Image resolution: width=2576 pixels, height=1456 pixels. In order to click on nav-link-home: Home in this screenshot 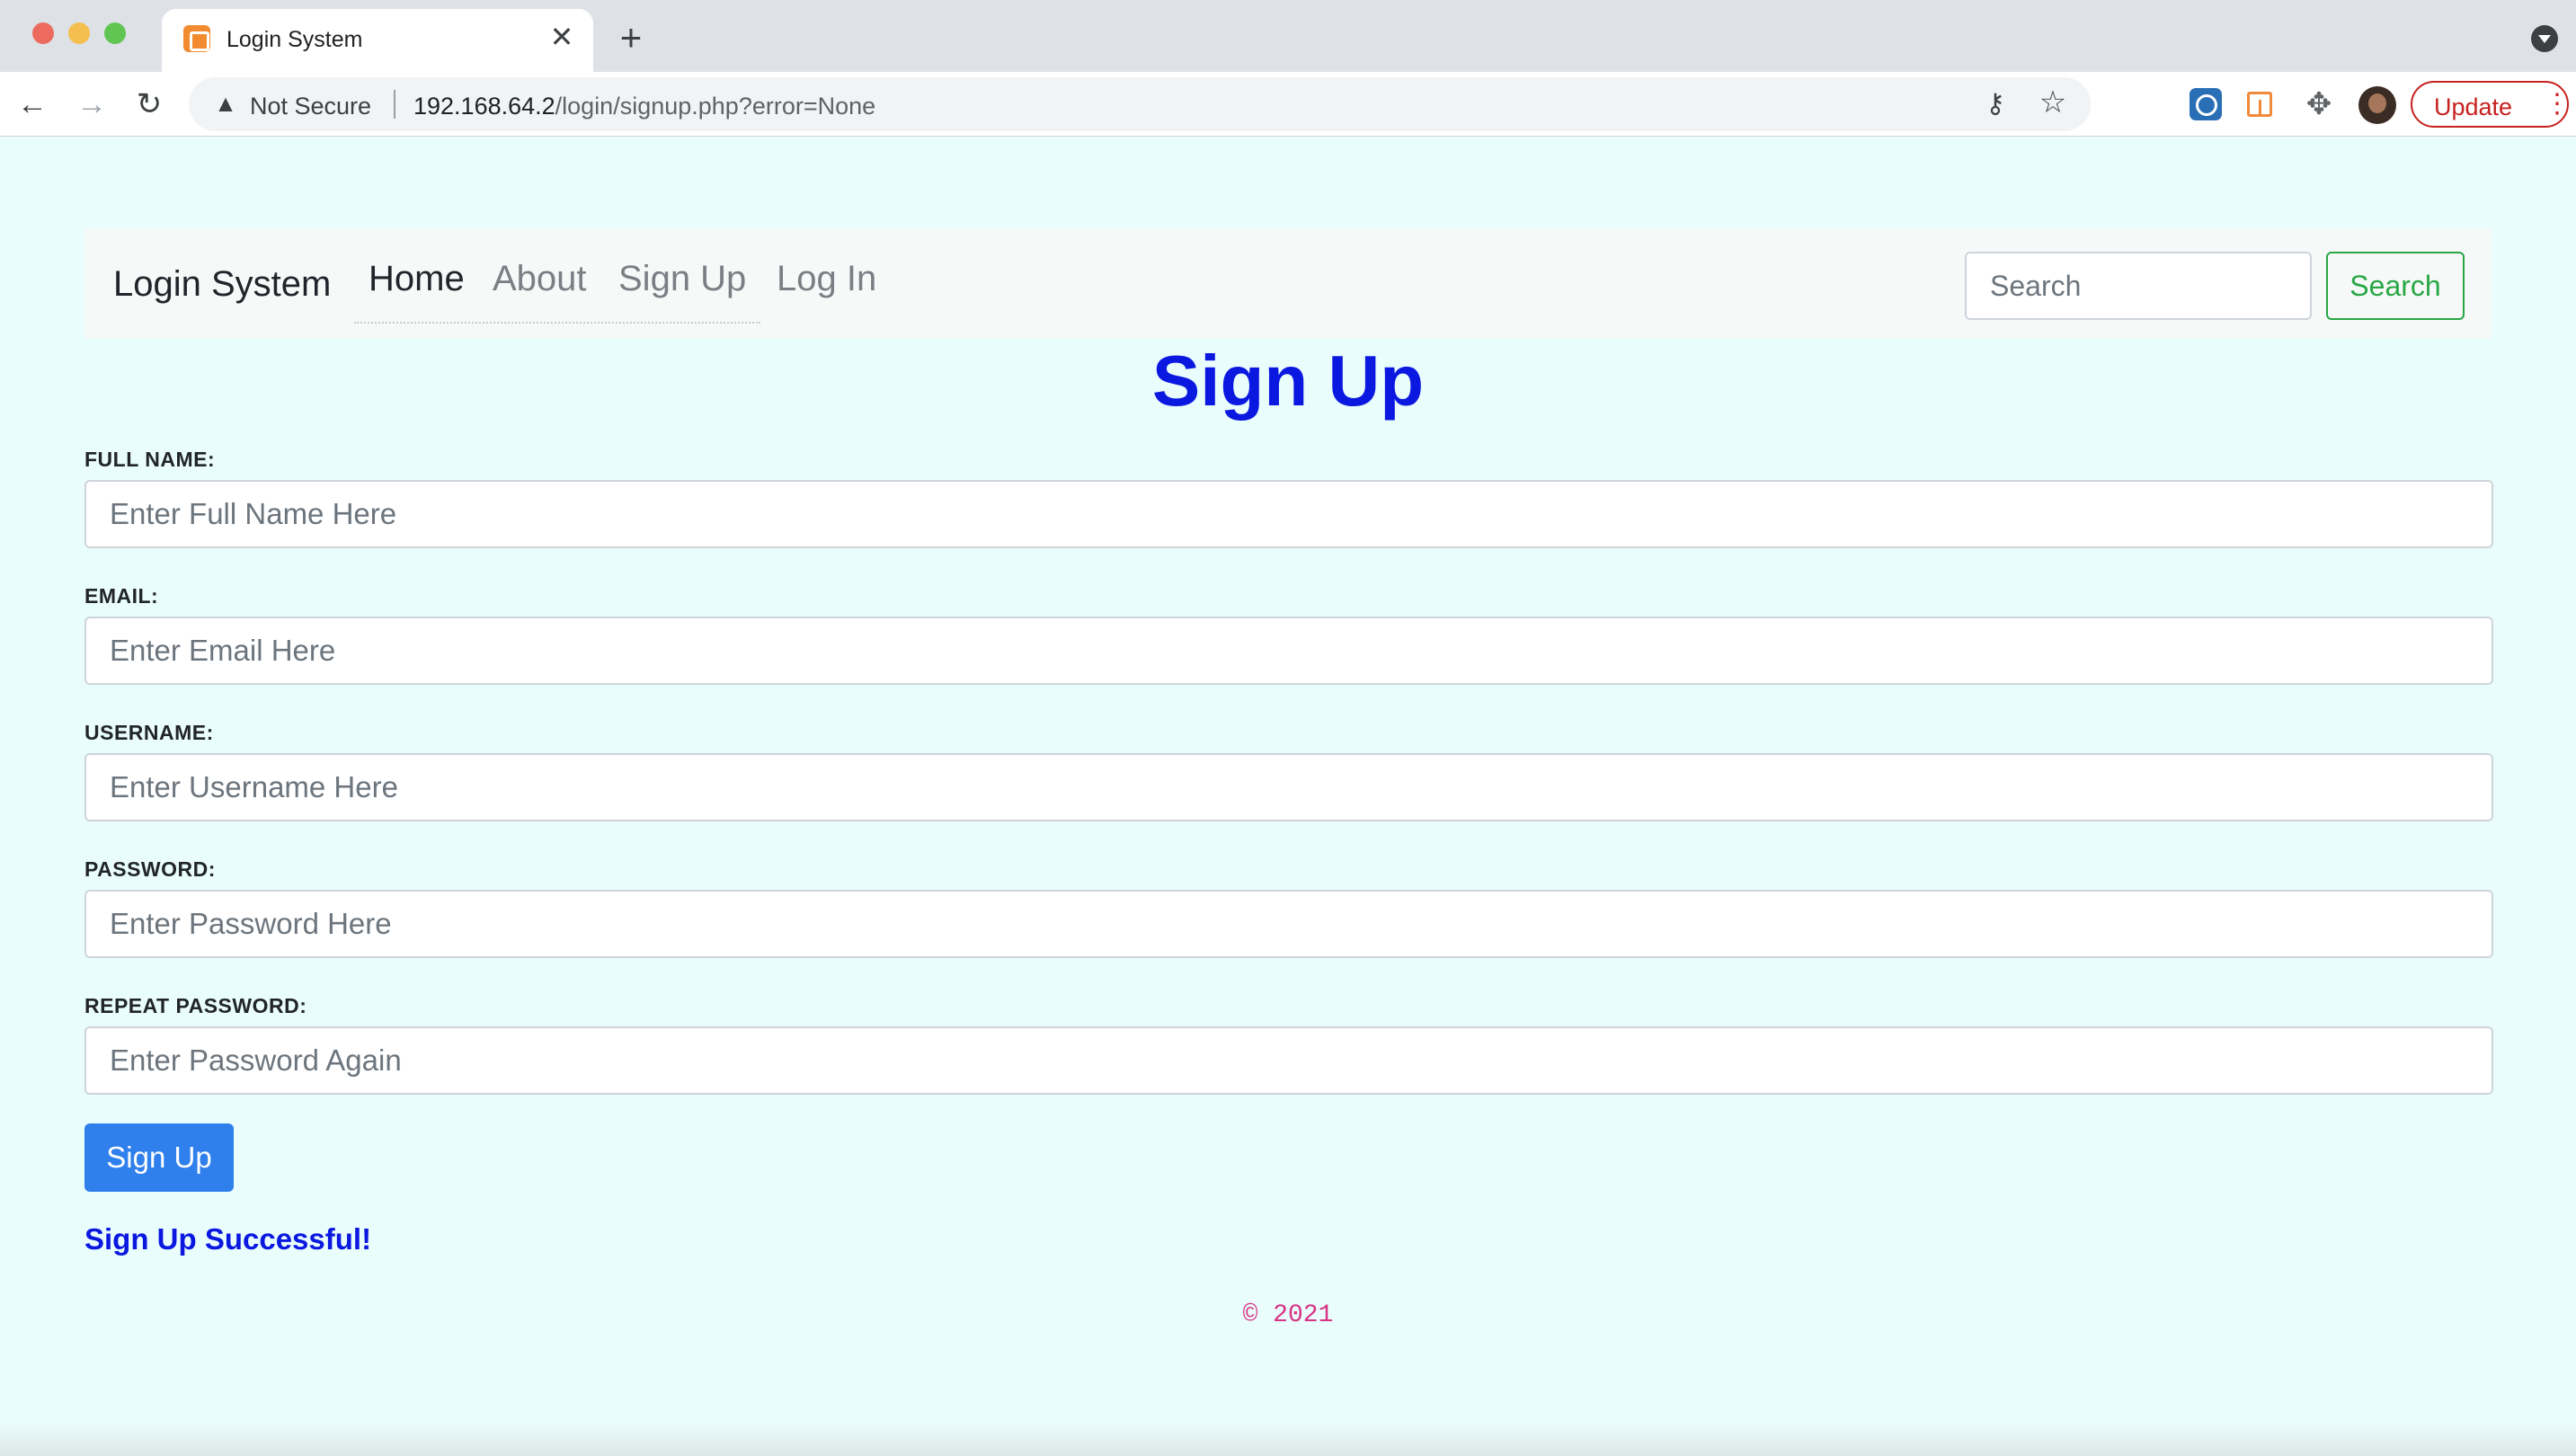, I will do `click(417, 279)`.